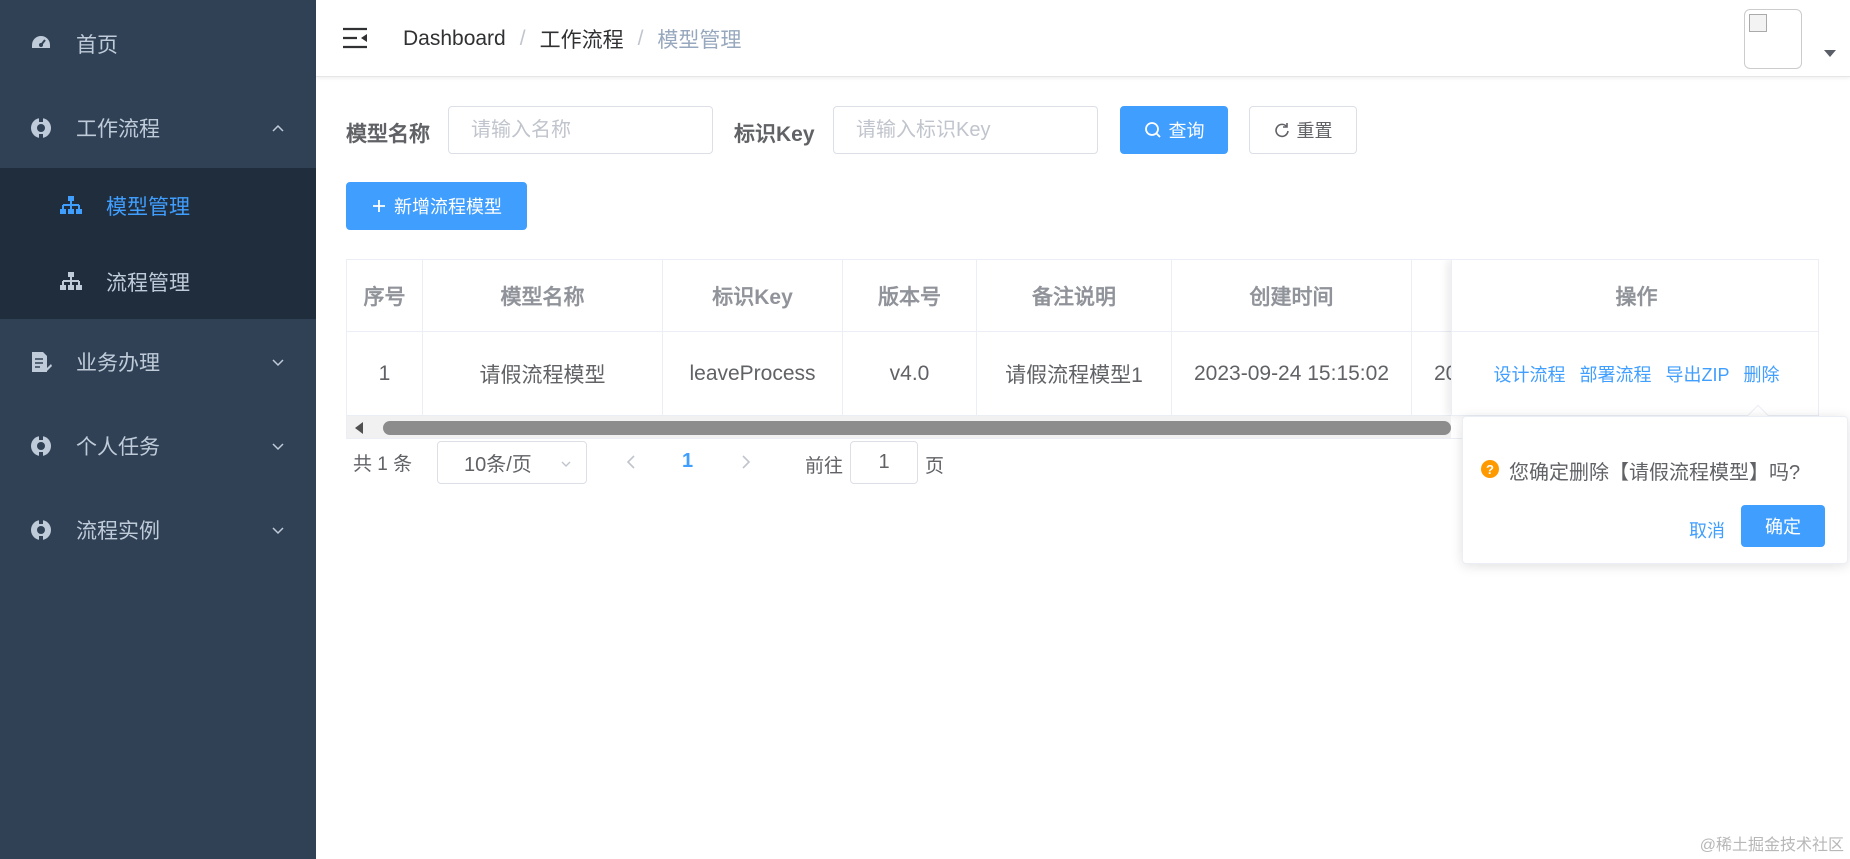 Image resolution: width=1850 pixels, height=859 pixels. I want to click on cell-index: 1, so click(385, 373).